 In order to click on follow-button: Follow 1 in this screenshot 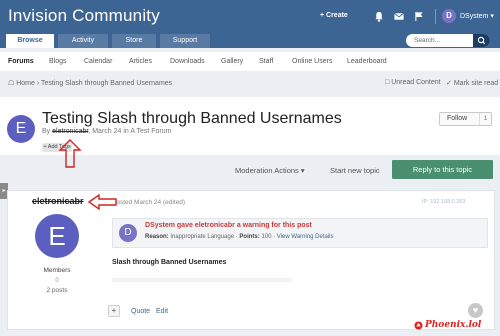, I will do `click(465, 119)`.